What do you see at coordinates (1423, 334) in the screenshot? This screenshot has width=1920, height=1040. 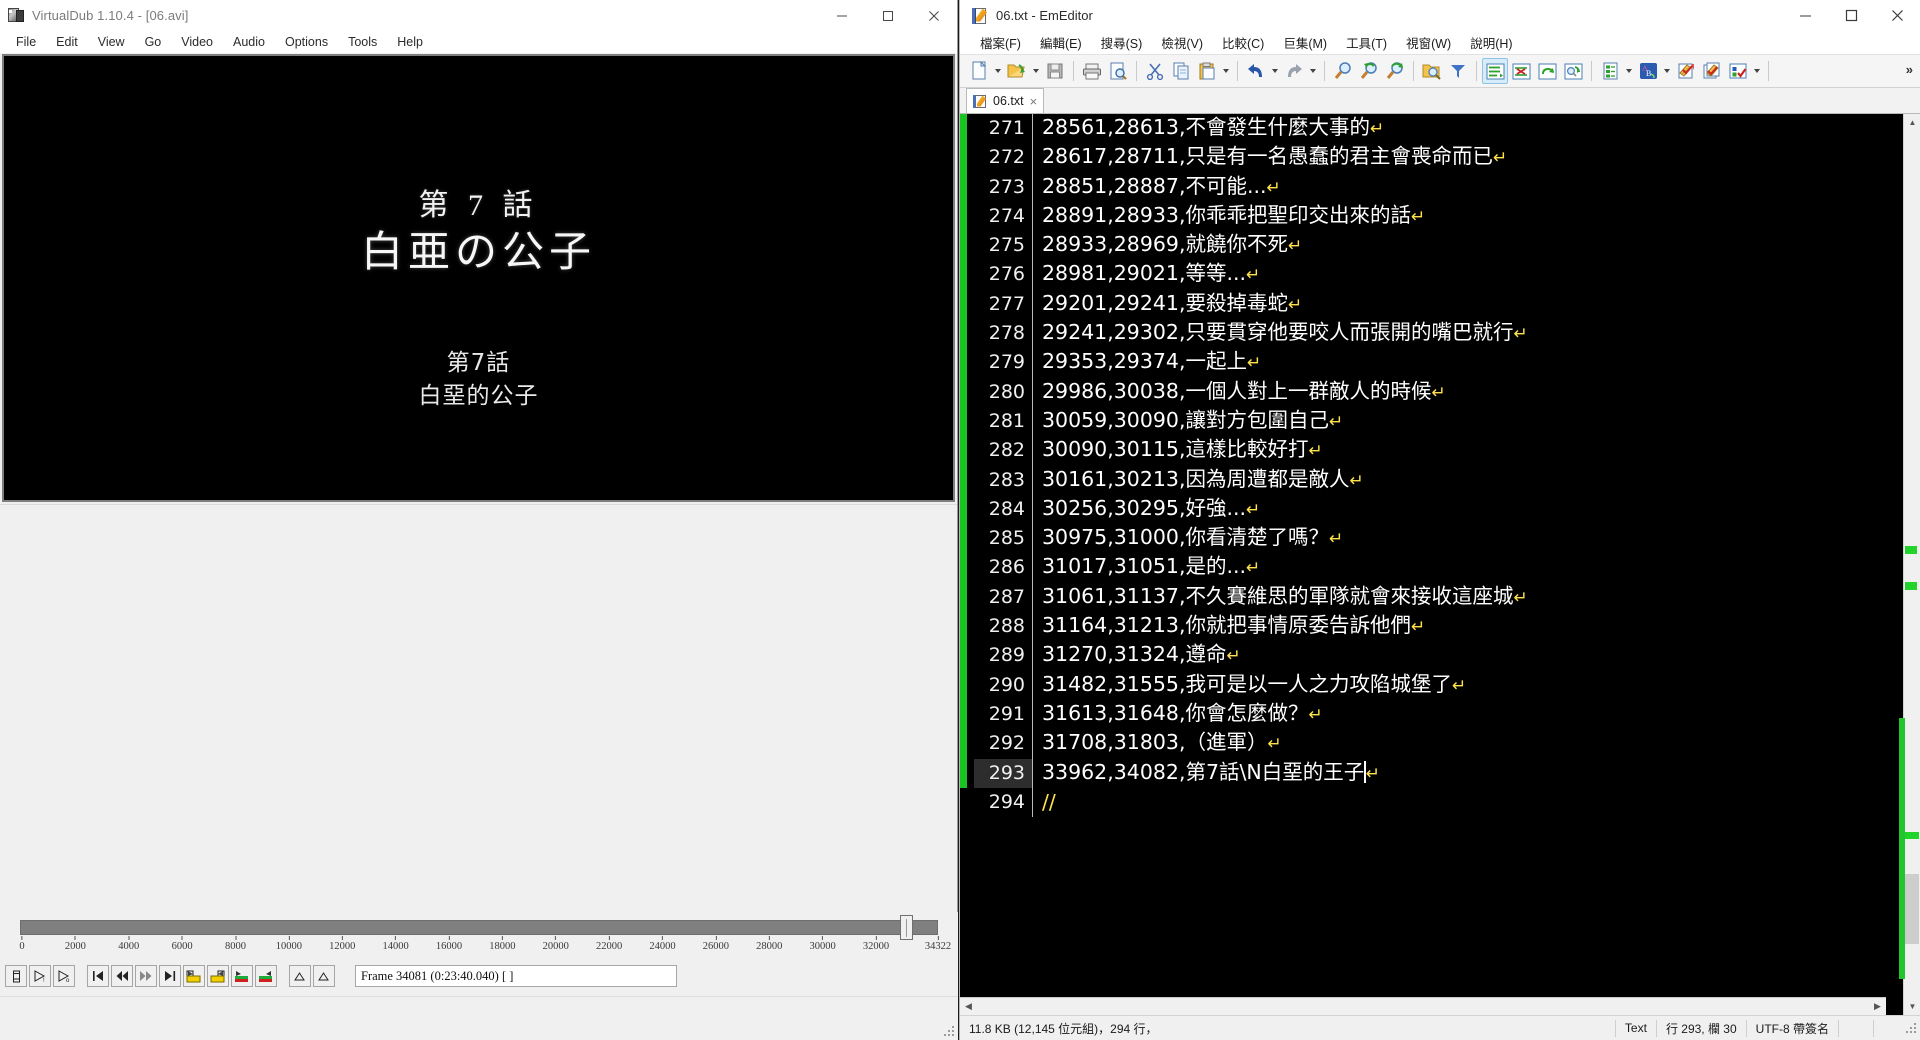 I see `code-line: 278 29241,29302,只要貫穿他要咬人而張開的嘴巴就行↵` at bounding box center [1423, 334].